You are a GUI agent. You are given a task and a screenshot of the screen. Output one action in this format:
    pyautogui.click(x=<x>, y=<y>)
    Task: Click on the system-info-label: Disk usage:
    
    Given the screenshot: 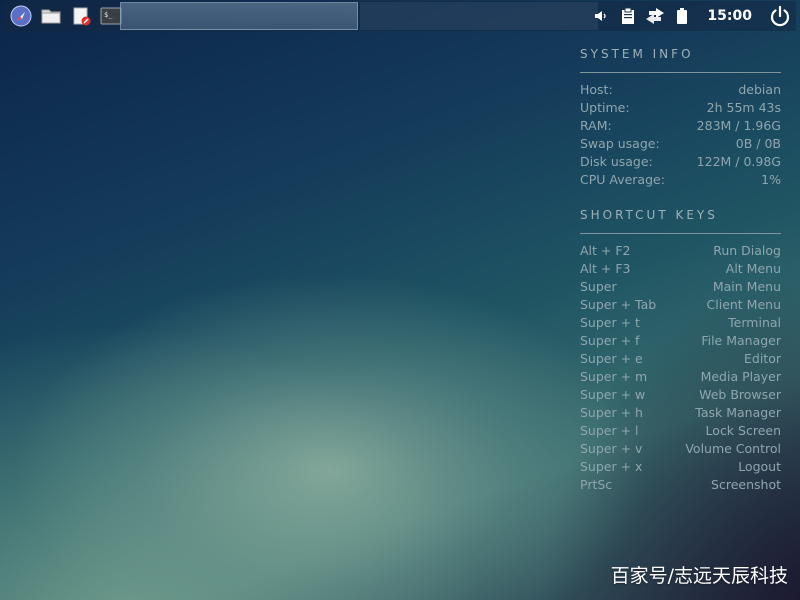 What is the action you would take?
    pyautogui.click(x=616, y=161)
    